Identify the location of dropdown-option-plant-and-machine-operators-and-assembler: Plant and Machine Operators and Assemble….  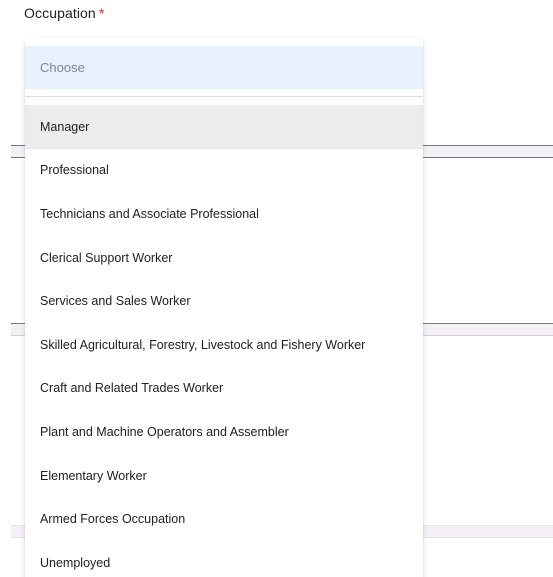
(224, 432).